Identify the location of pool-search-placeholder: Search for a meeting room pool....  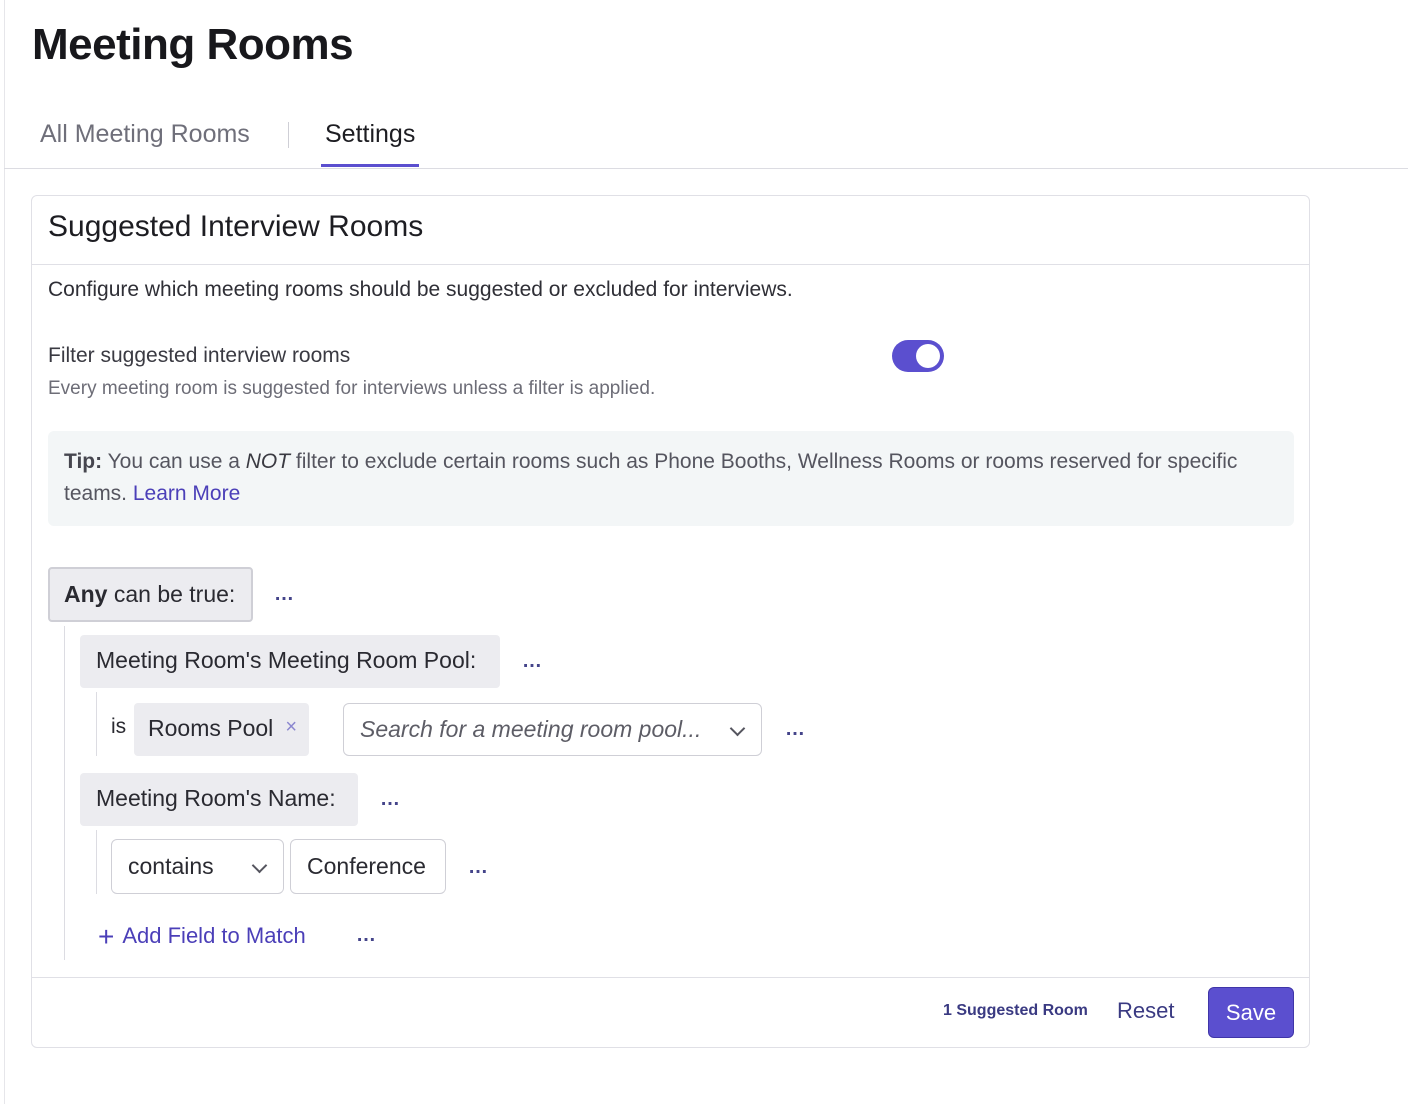
(531, 729).